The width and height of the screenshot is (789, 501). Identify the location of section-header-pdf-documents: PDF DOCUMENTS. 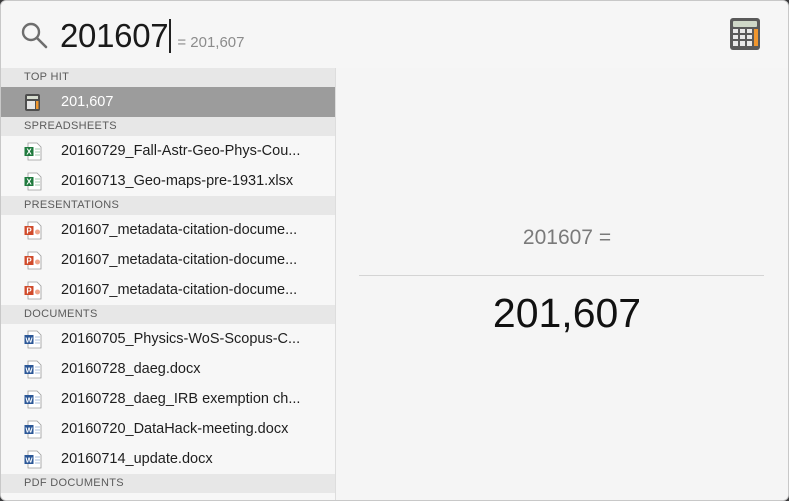
(168, 483).